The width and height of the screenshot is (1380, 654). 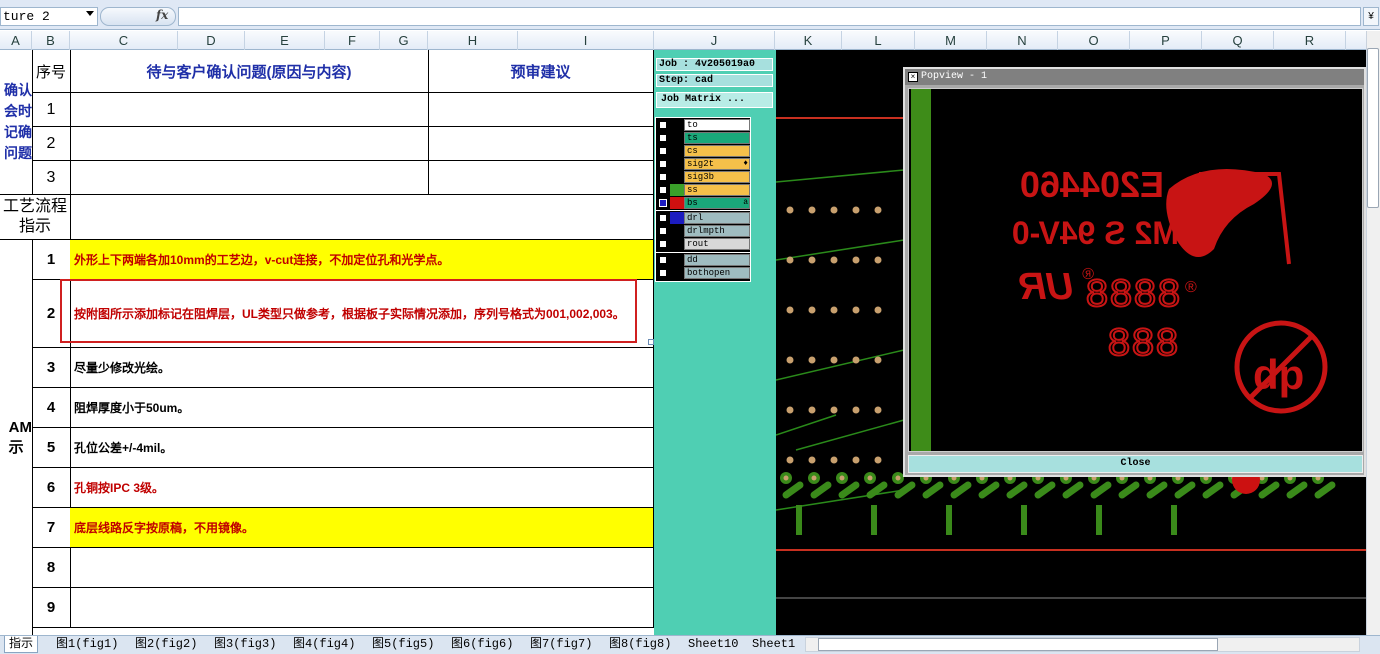 What do you see at coordinates (482, 644) in the screenshot?
I see `sheet-tab: 图6(fig6)` at bounding box center [482, 644].